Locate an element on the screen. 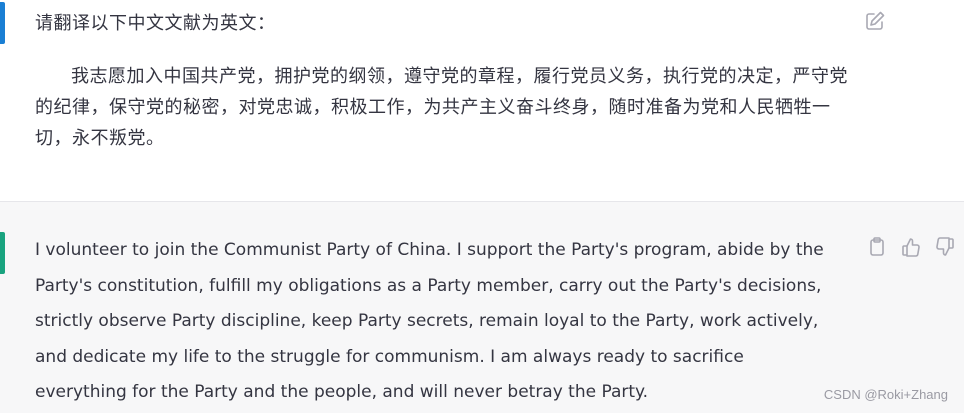 This screenshot has width=964, height=413. message-actions is located at coordinates (914, 248).